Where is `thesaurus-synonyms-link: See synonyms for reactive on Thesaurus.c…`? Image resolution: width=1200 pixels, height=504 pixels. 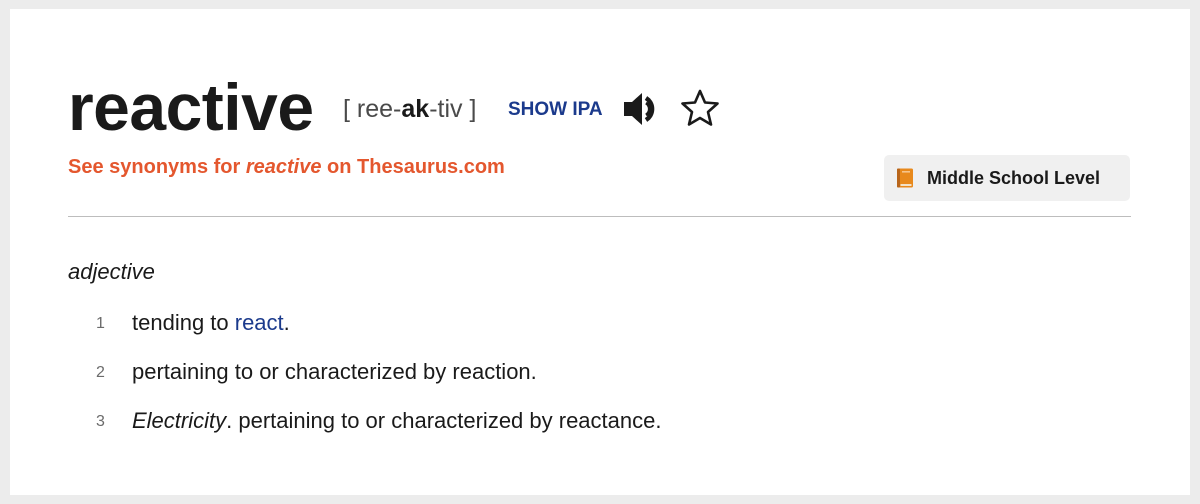
thesaurus-synonyms-link: See synonyms for reactive on Thesaurus.c… is located at coordinates (286, 167).